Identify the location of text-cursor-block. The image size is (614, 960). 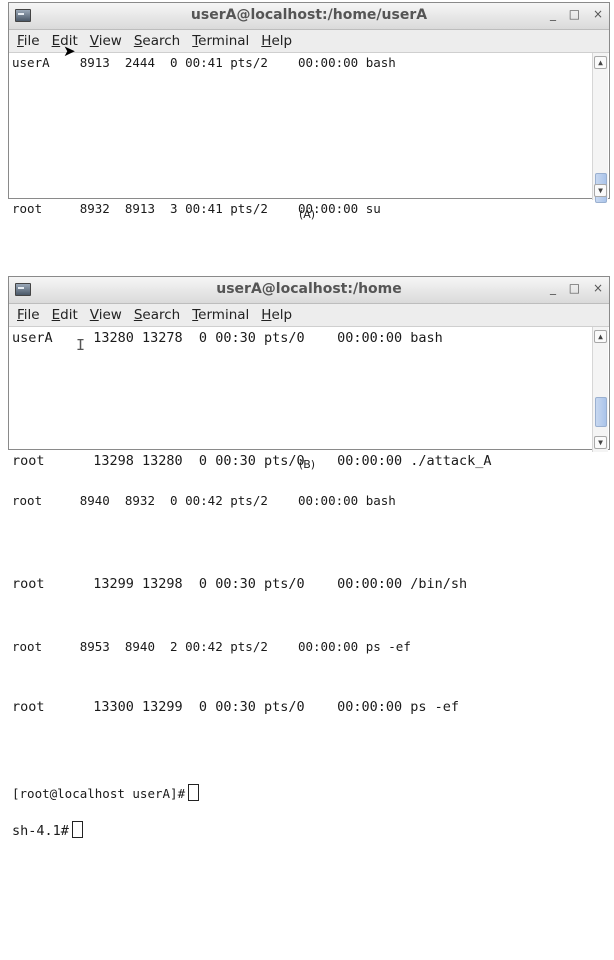
(77, 829).